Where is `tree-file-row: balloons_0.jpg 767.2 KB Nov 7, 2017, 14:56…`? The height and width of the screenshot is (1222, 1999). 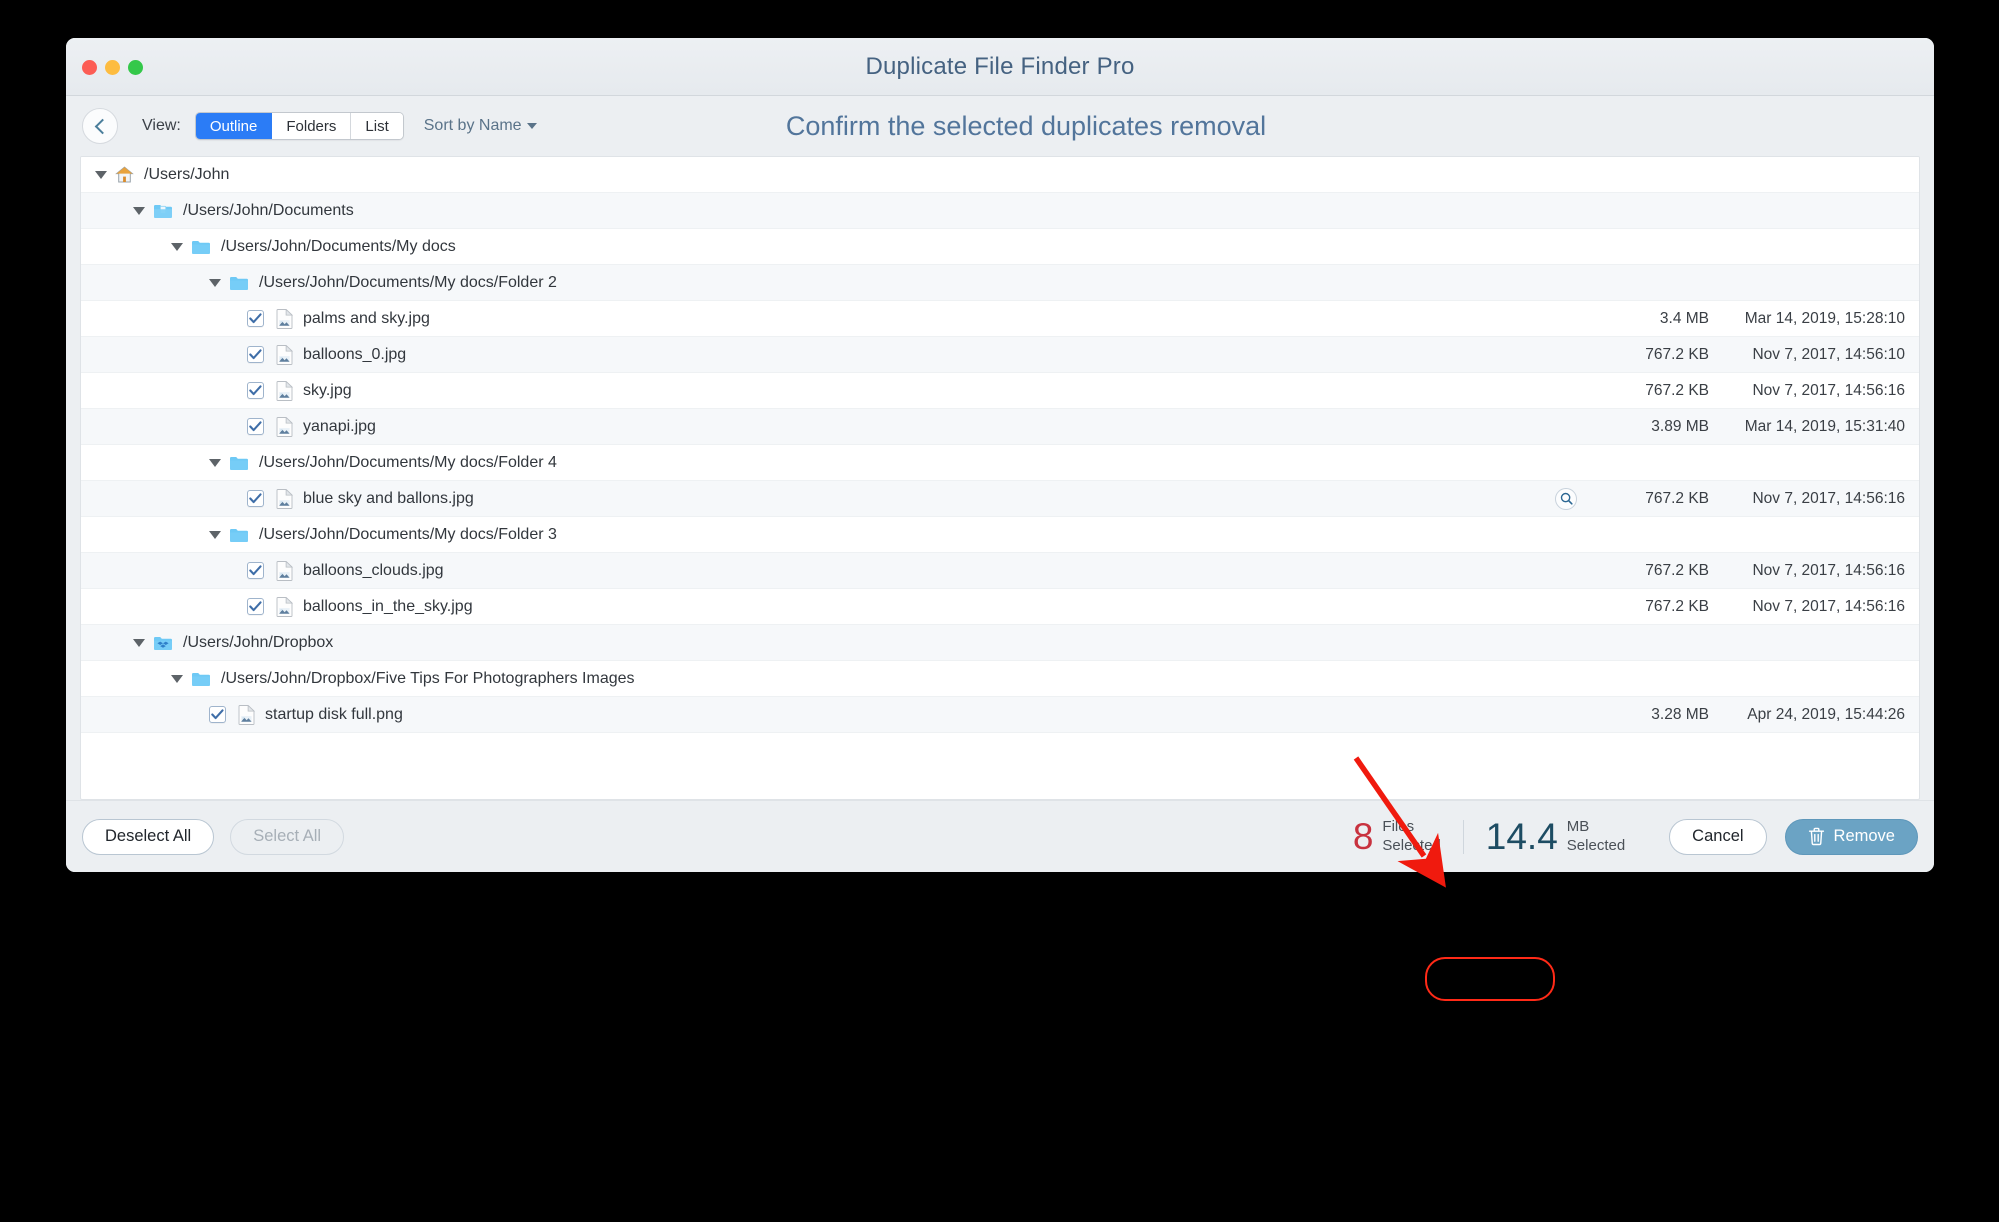
tree-file-row: balloons_0.jpg 767.2 KB Nov 7, 2017, 14:56… is located at coordinates (1000, 355).